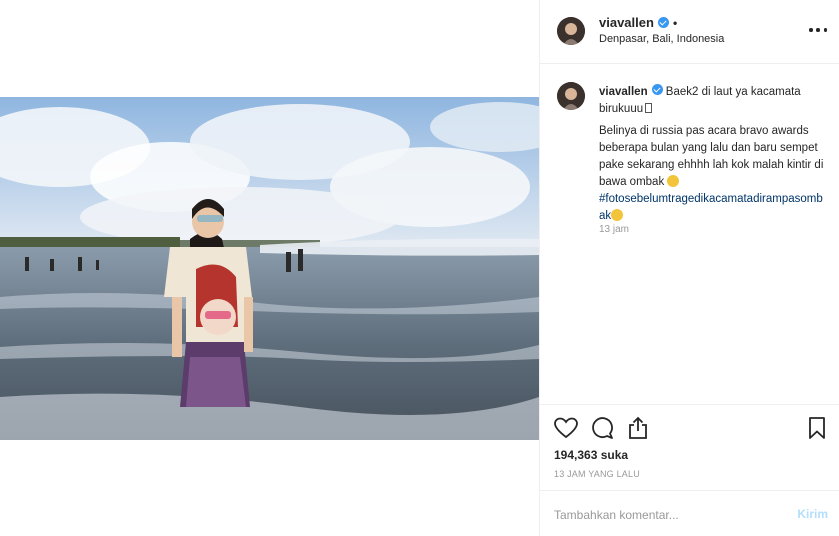 This screenshot has width=839, height=536. I want to click on post-time-ago: 13 JAM YANG LALU, so click(597, 474).